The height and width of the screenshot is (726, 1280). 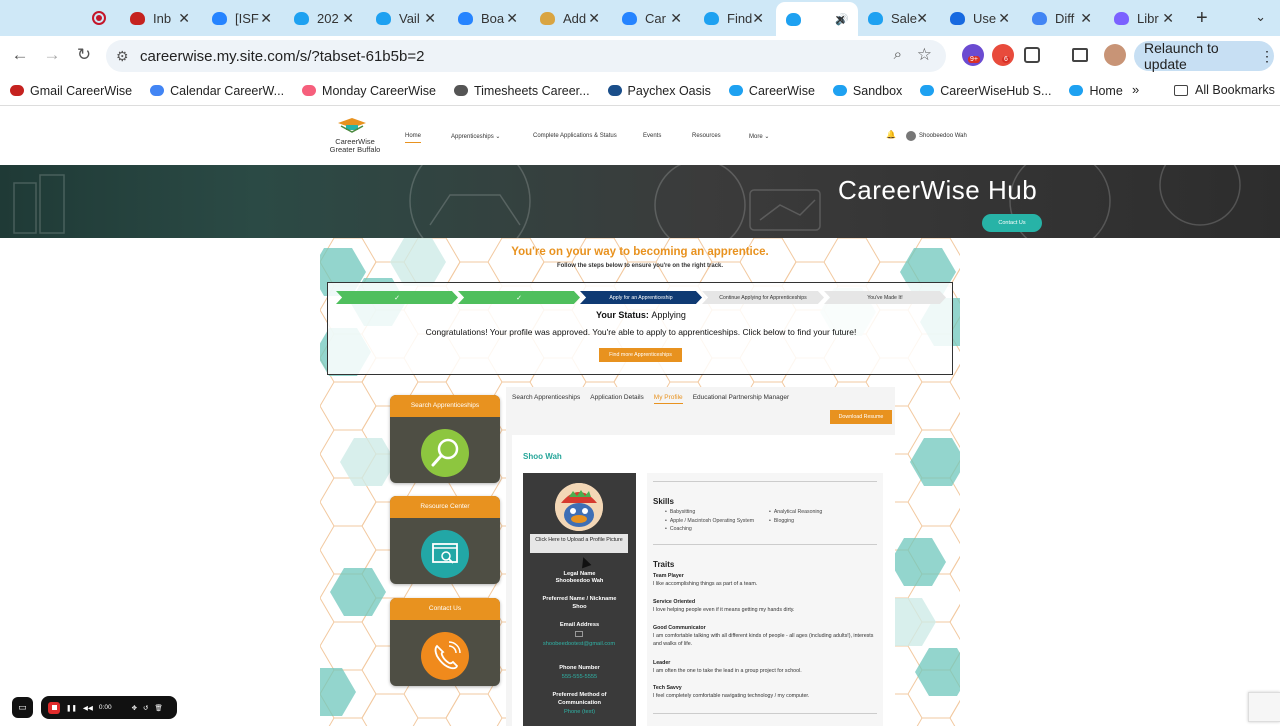 I want to click on step-complete: ✓, so click(x=519, y=297).